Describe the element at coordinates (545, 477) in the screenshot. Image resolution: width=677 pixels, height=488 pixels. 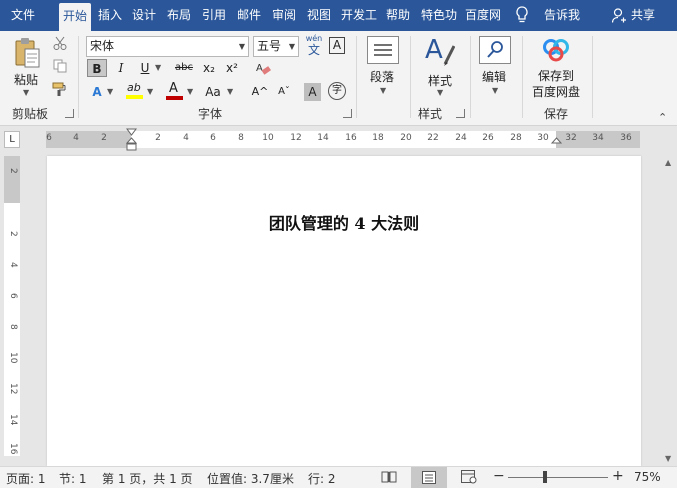
I see `zoom-slider-thumb` at that location.